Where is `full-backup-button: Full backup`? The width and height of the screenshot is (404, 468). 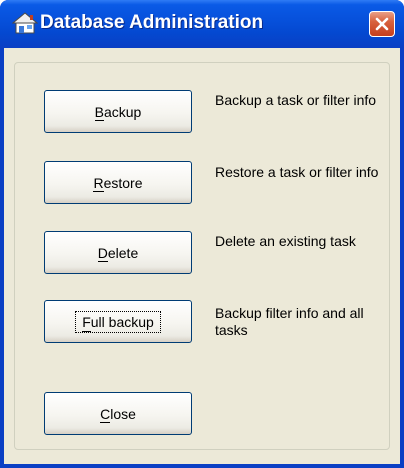
full-backup-button: Full backup is located at coordinates (118, 321).